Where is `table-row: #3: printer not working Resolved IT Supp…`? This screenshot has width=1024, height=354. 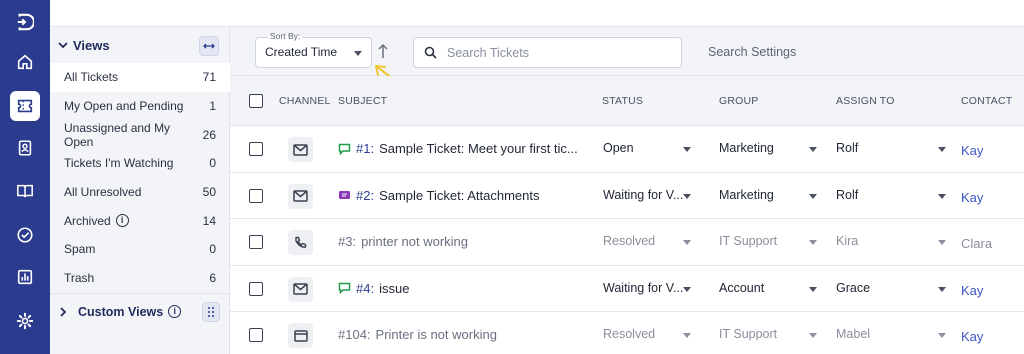
table-row: #3: printer not working Resolved IT Supp… is located at coordinates (627, 242).